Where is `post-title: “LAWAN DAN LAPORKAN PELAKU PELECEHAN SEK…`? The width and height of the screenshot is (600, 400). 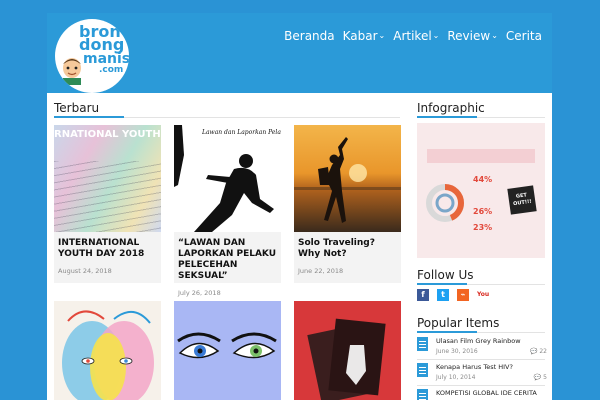 post-title: “LAWAN DAN LAPORKAN PELAKU PELECEHAN SEK… is located at coordinates (227, 260).